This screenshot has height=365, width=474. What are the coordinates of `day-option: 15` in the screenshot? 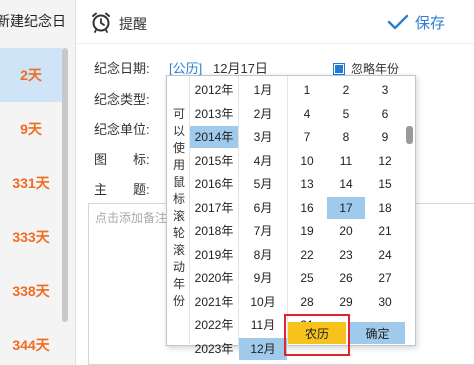 It's located at (385, 184).